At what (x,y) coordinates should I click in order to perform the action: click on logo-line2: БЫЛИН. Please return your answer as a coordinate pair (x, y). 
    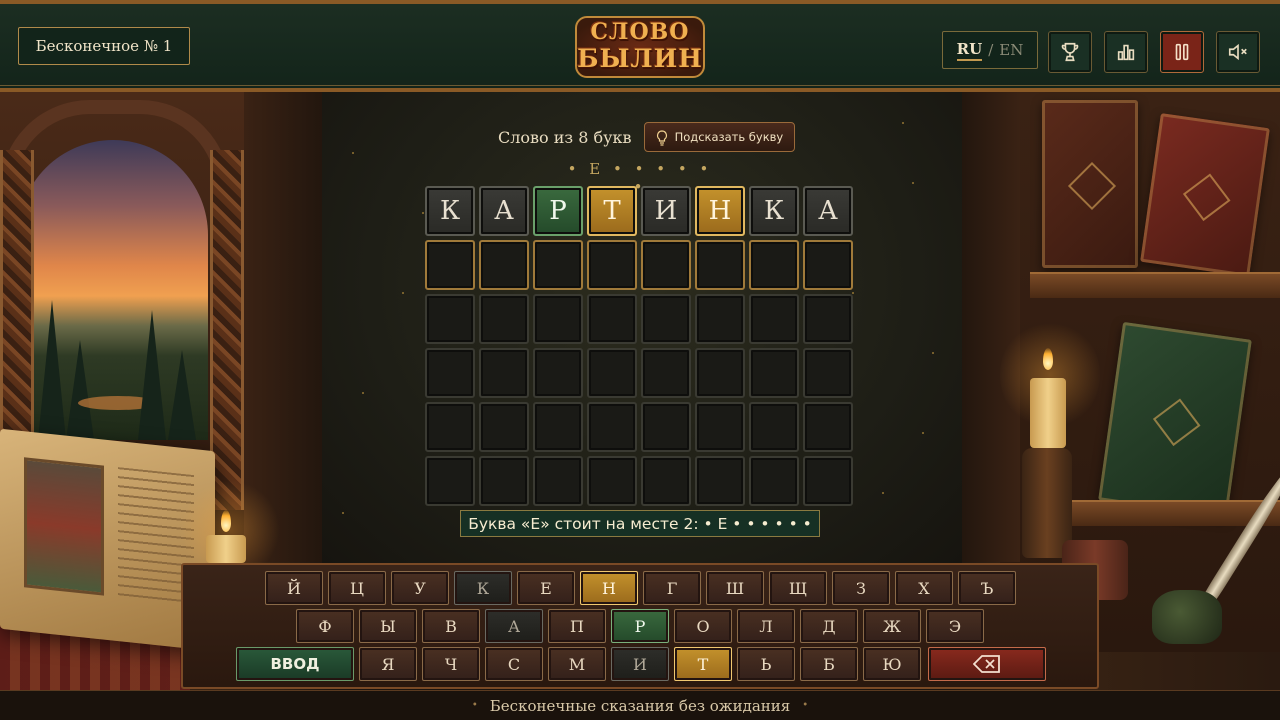
    Looking at the image, I should click on (640, 58).